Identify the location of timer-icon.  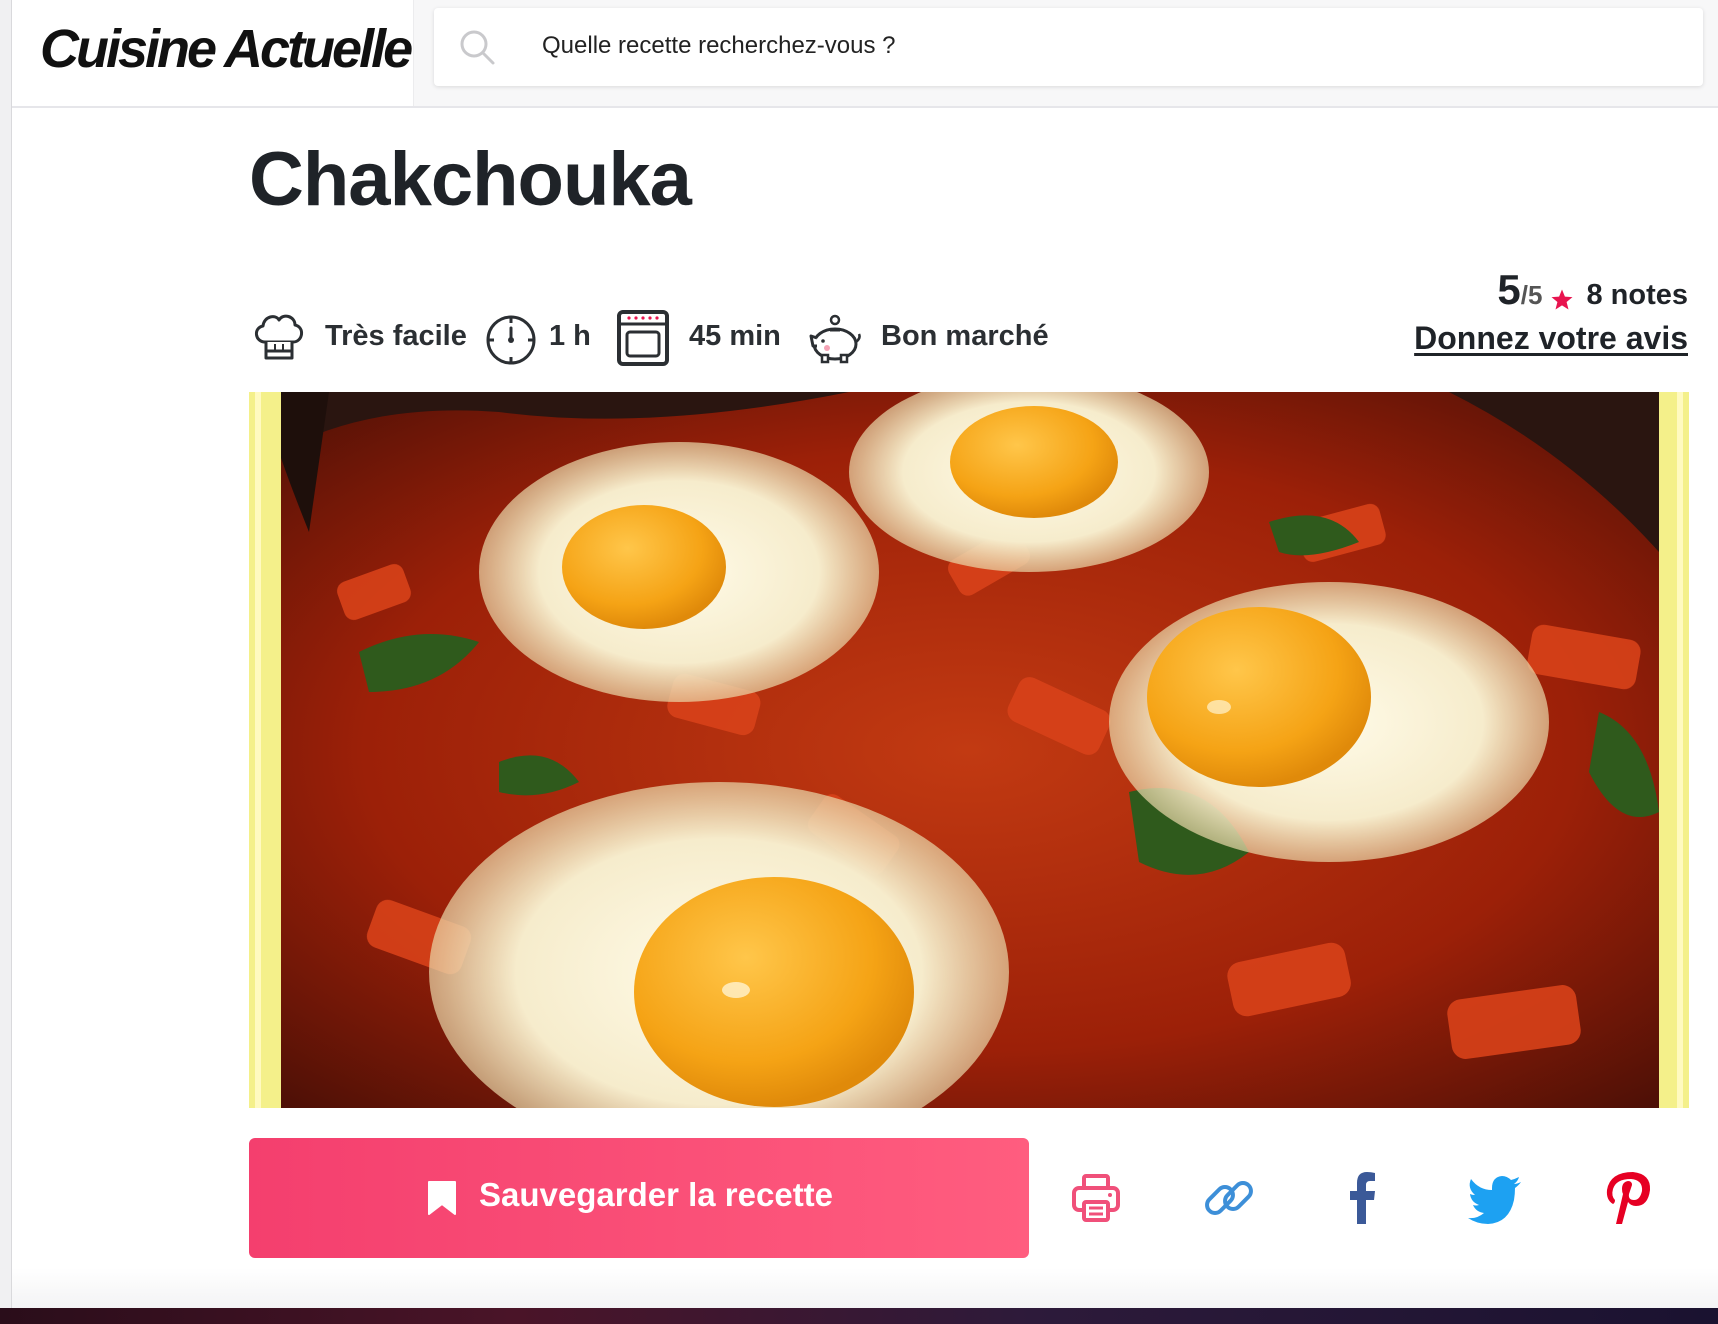
(511, 340).